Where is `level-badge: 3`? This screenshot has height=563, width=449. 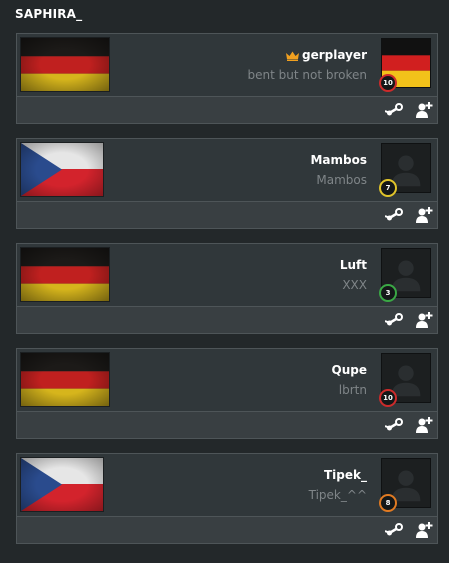 level-badge: 3 is located at coordinates (388, 293).